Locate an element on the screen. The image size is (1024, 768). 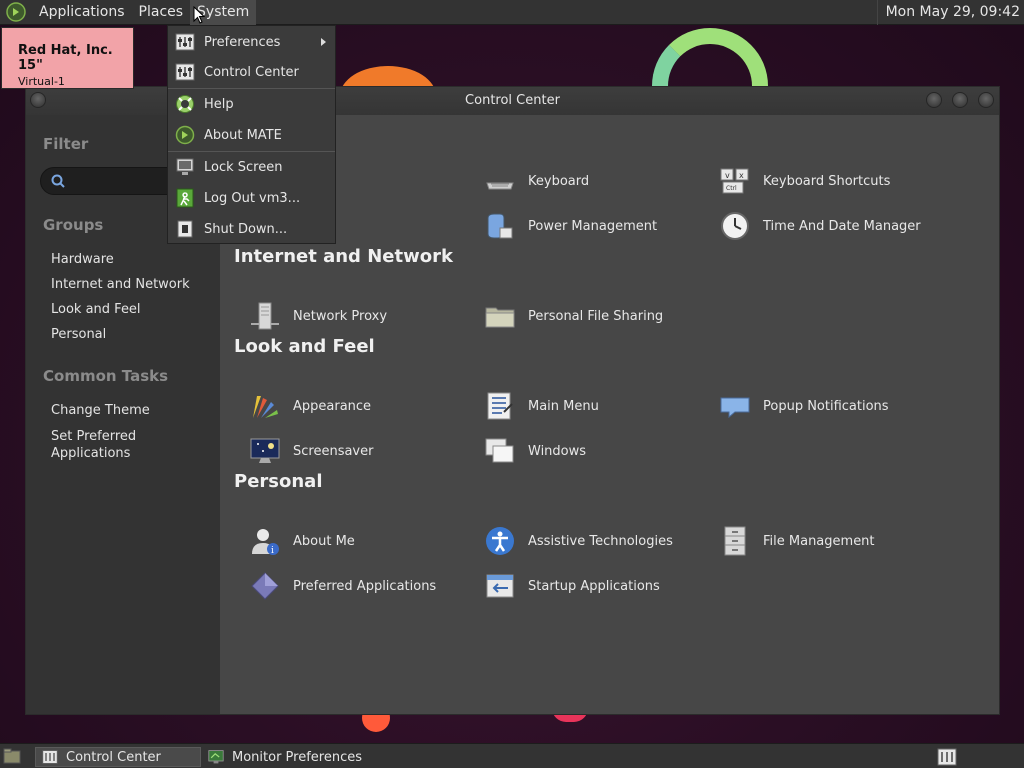
window-menu-button is located at coordinates (38, 100).